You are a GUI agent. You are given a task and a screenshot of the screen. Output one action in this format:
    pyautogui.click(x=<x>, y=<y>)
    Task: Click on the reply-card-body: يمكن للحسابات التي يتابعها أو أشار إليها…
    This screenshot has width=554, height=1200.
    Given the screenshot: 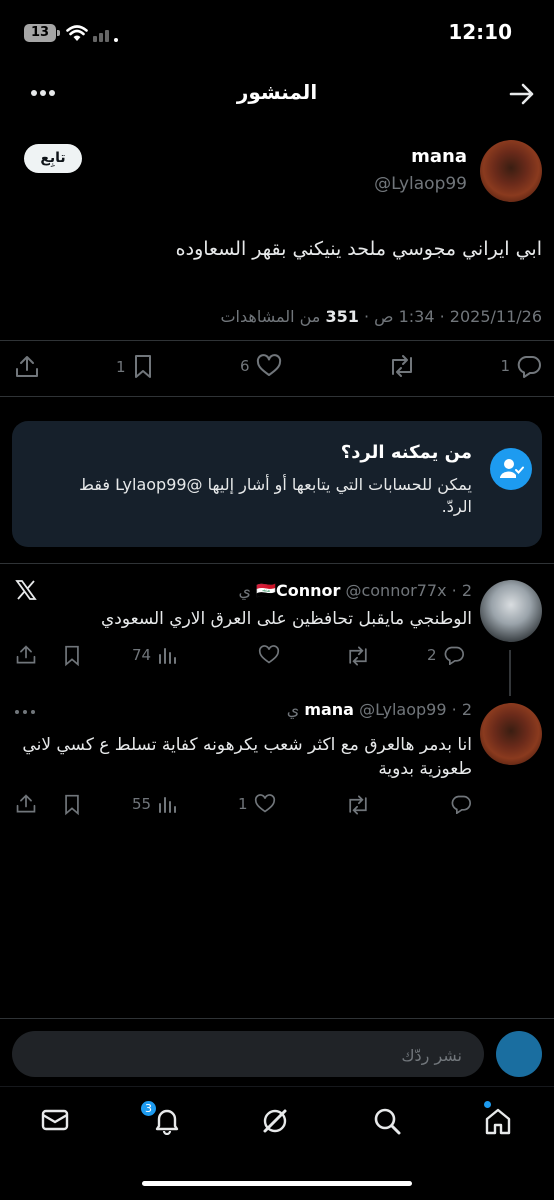 What is the action you would take?
    pyautogui.click(x=275, y=495)
    